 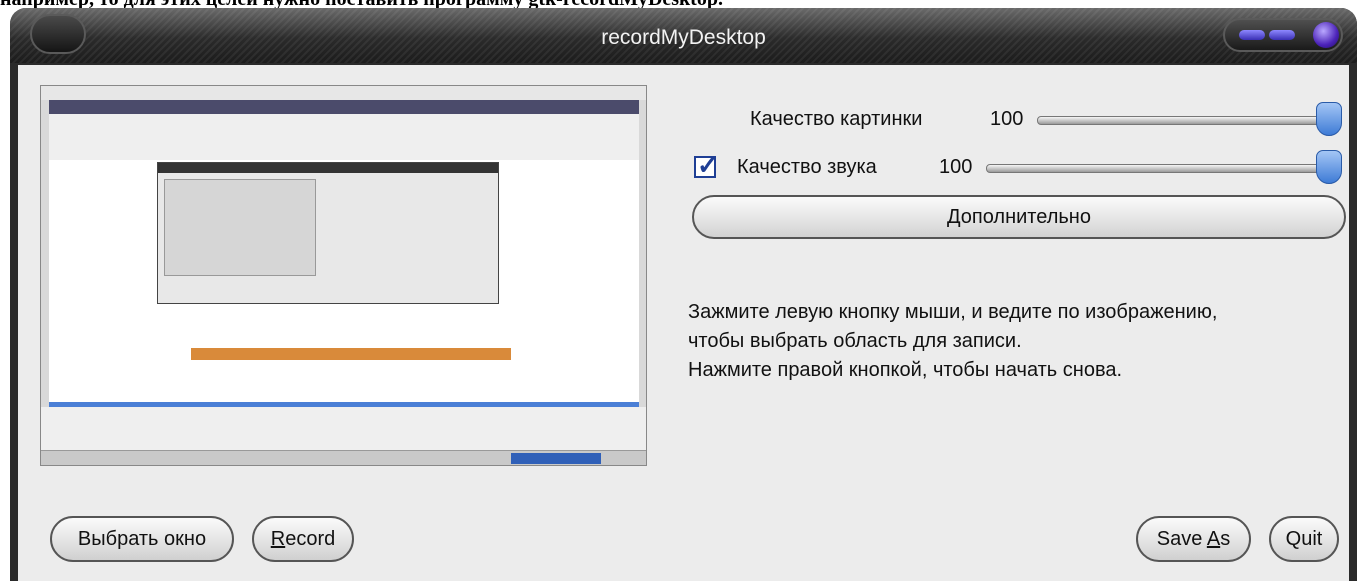 I want to click on minimize-button, so click(x=1252, y=35).